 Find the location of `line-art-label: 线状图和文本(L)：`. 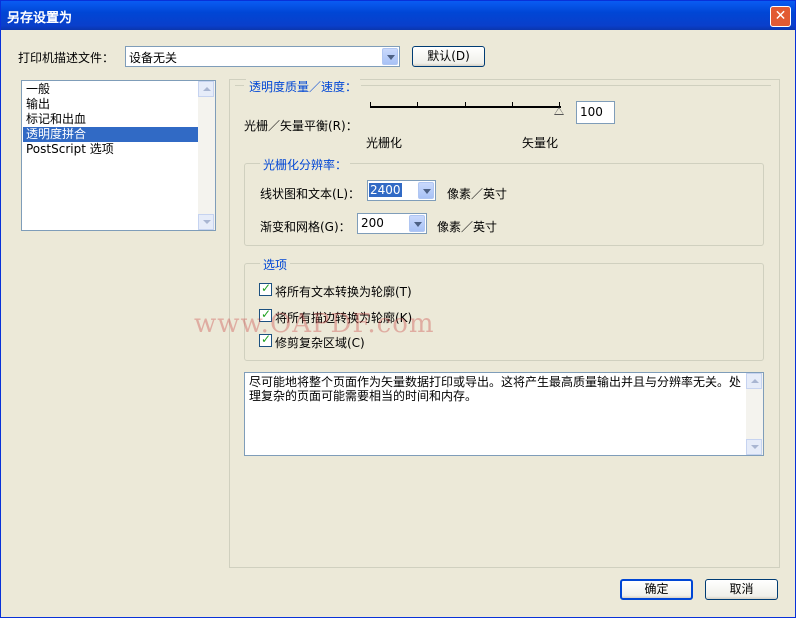

line-art-label: 线状图和文本(L)： is located at coordinates (310, 194).